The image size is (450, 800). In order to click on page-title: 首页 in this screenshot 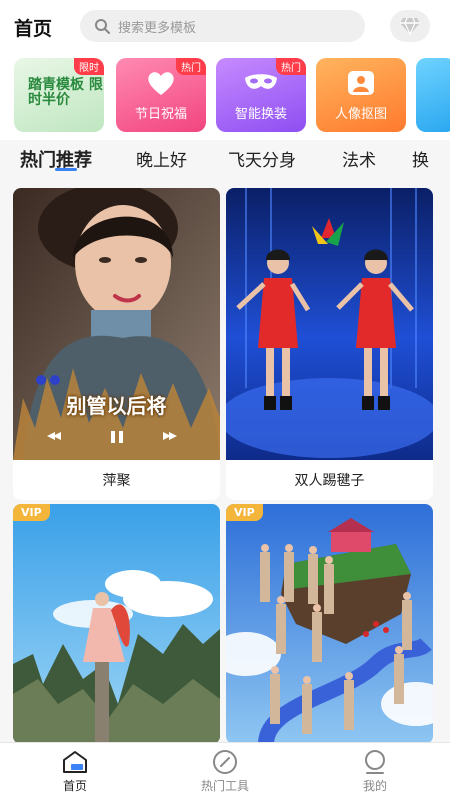, I will do `click(33, 28)`.